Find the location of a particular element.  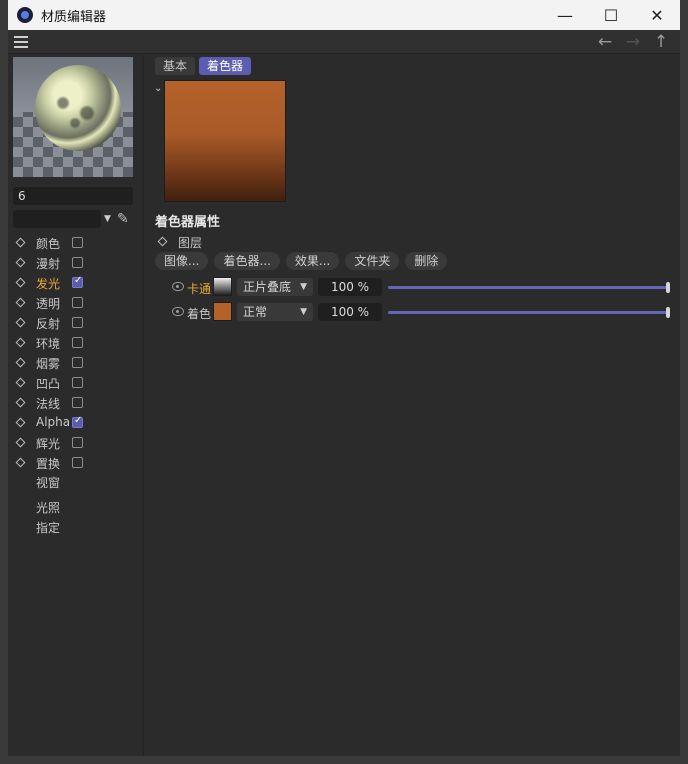

channel-fog: 烟雾 is located at coordinates (76, 363).